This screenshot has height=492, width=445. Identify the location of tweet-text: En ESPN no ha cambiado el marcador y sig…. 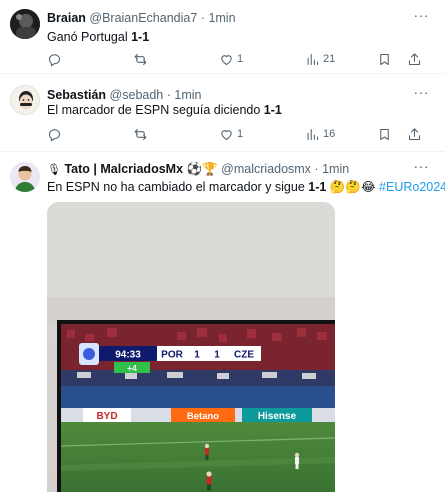
(246, 187).